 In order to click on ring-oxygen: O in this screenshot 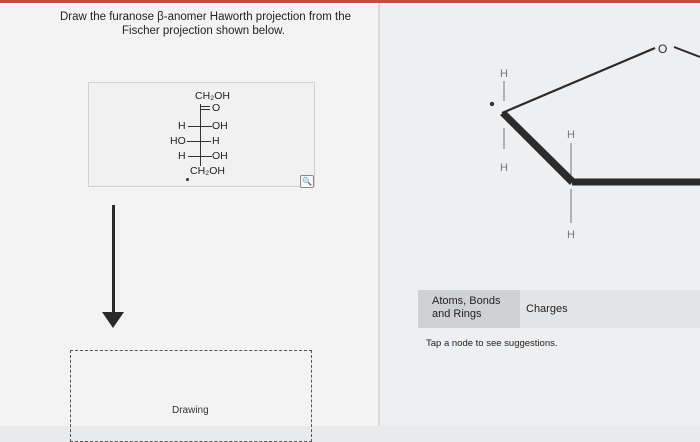, I will do `click(662, 49)`.